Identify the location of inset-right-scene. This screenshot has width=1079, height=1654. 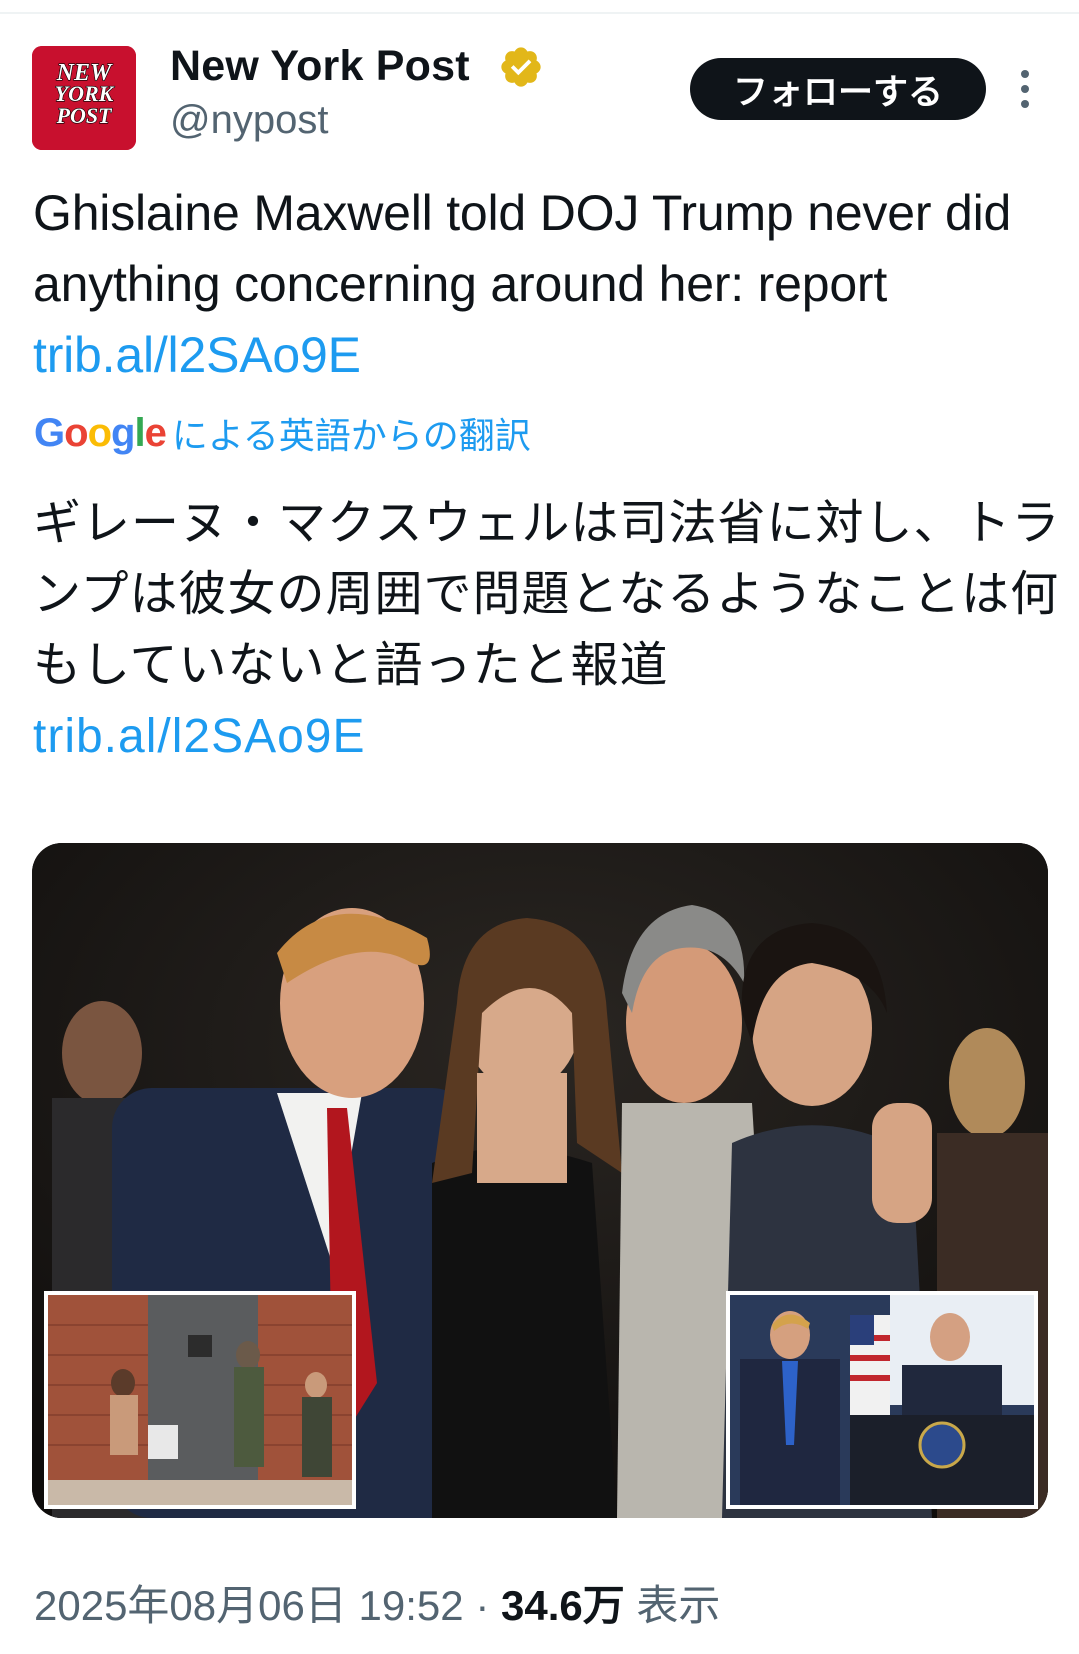
(882, 1400).